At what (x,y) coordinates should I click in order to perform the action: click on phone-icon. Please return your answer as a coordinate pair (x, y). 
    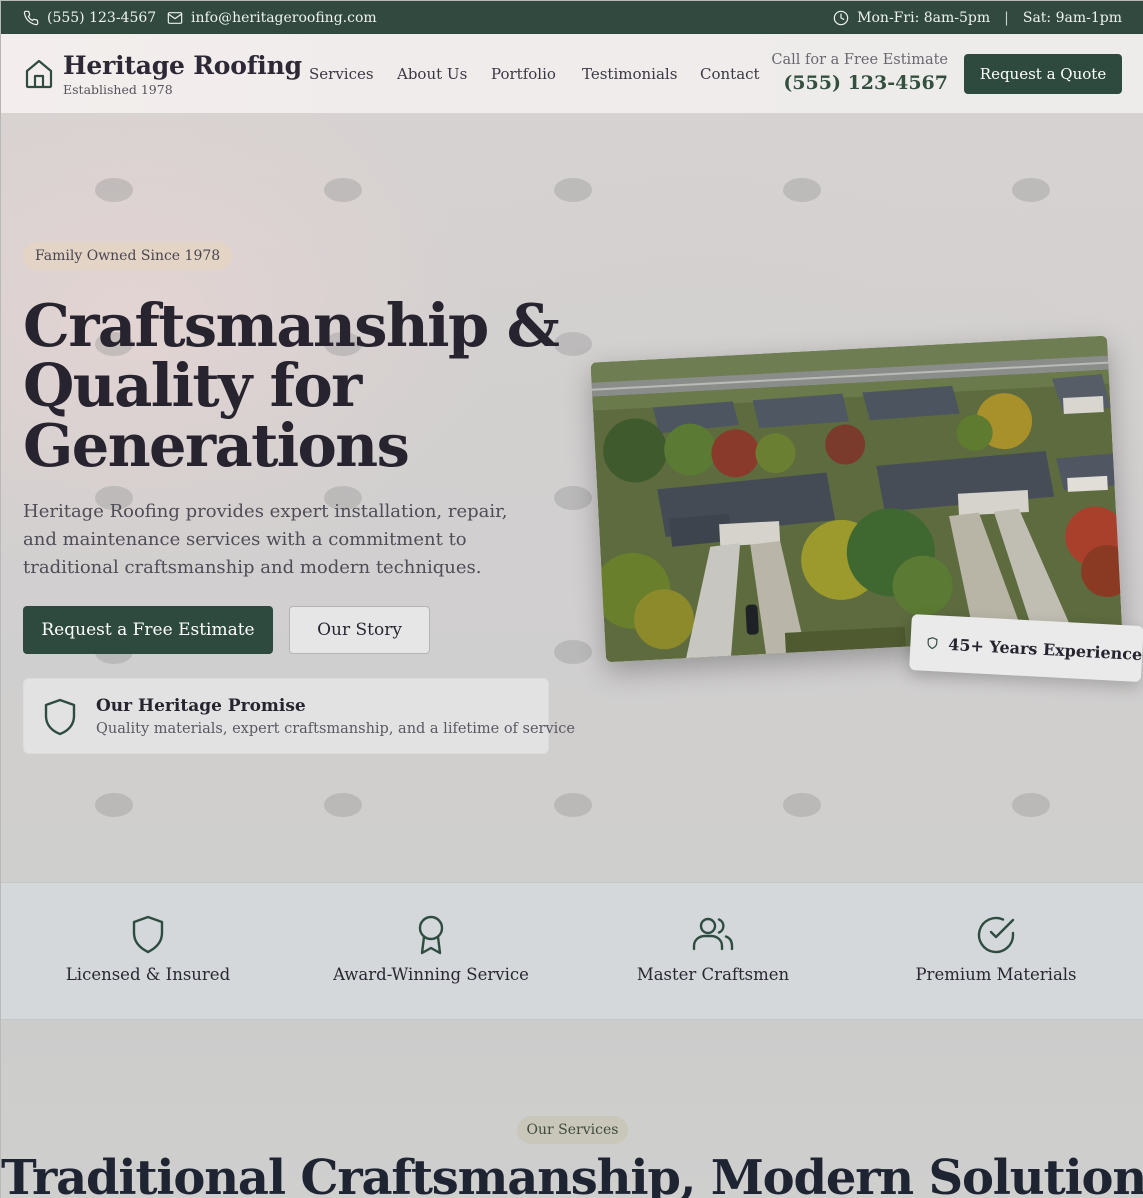
    Looking at the image, I should click on (31, 17).